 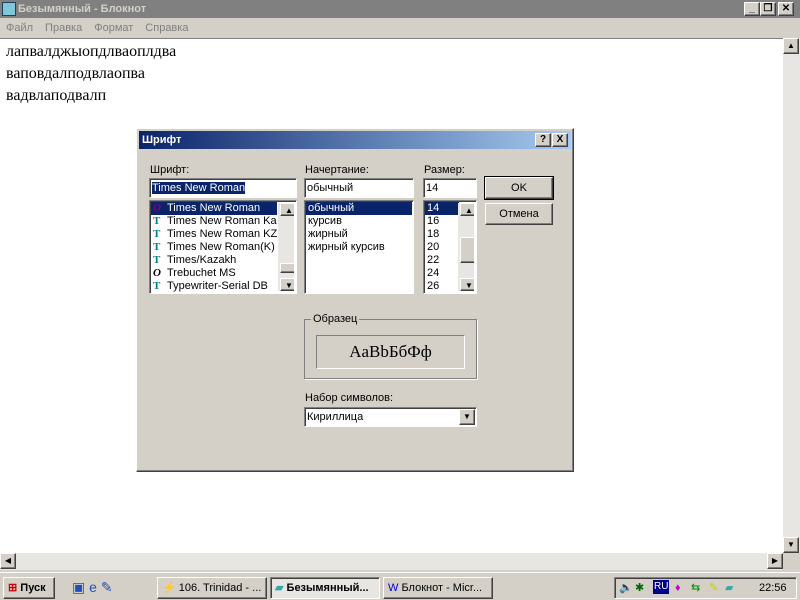 What do you see at coordinates (286, 247) in the screenshot?
I see `font-list-scrollbar: ▲ ▼` at bounding box center [286, 247].